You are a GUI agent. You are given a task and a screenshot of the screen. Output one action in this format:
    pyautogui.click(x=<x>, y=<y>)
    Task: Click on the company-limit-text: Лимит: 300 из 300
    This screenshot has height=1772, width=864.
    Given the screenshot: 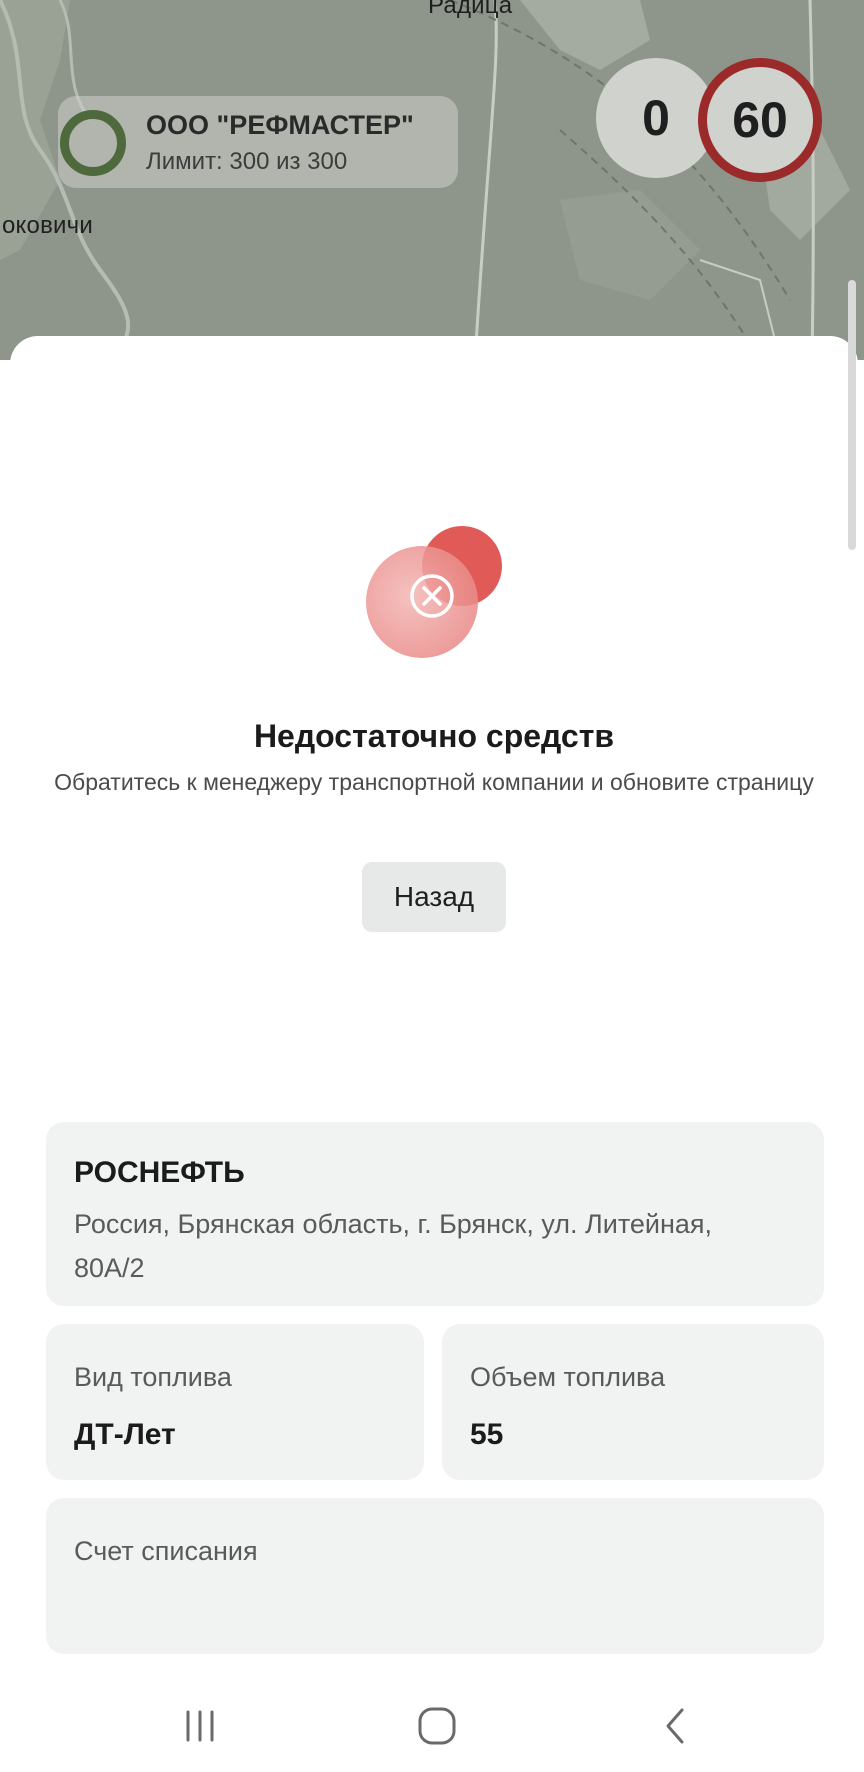 What is the action you would take?
    pyautogui.click(x=247, y=161)
    